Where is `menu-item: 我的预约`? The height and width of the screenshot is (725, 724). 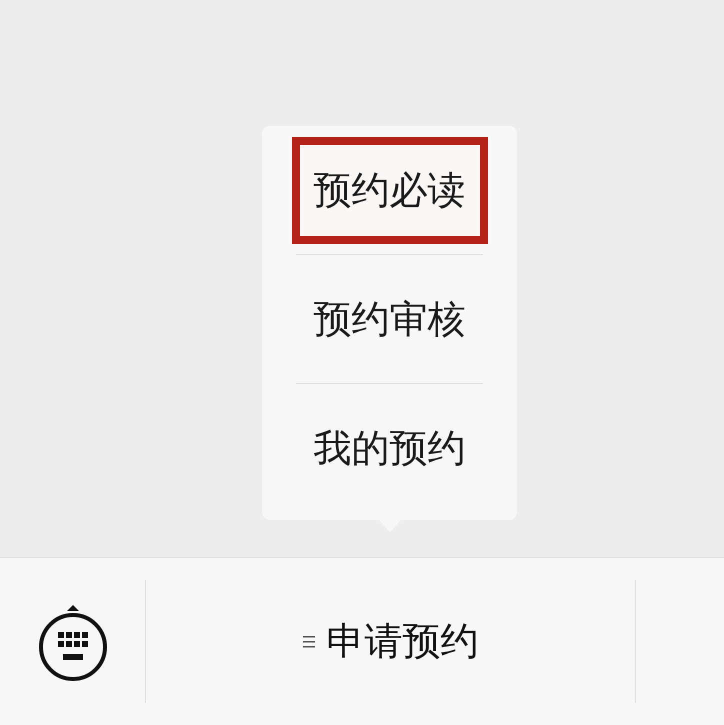
menu-item: 我的预约 is located at coordinates (390, 448).